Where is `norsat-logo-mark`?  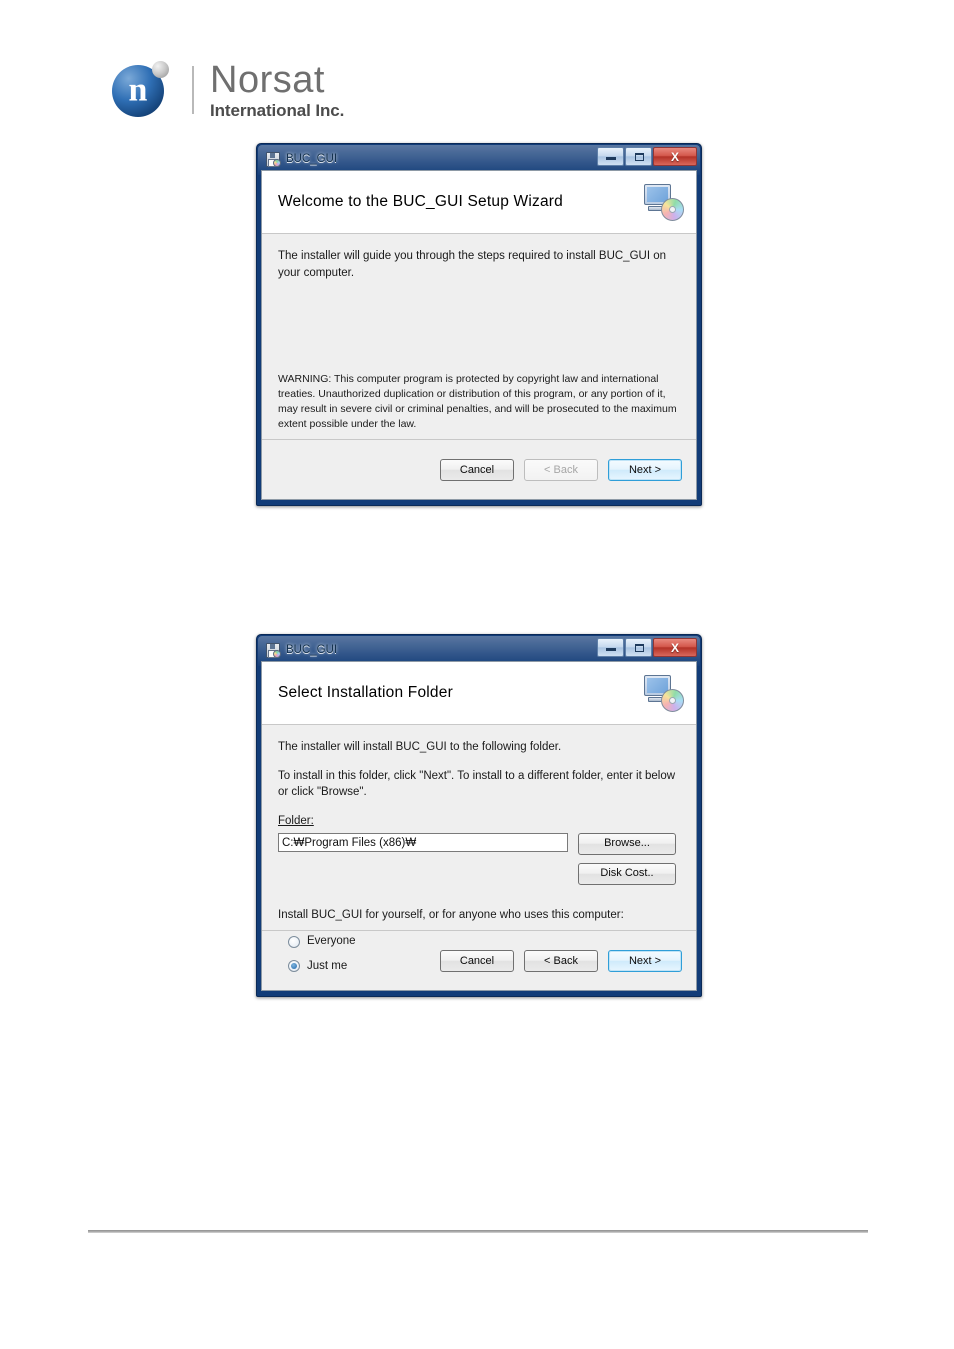 norsat-logo-mark is located at coordinates (141, 90).